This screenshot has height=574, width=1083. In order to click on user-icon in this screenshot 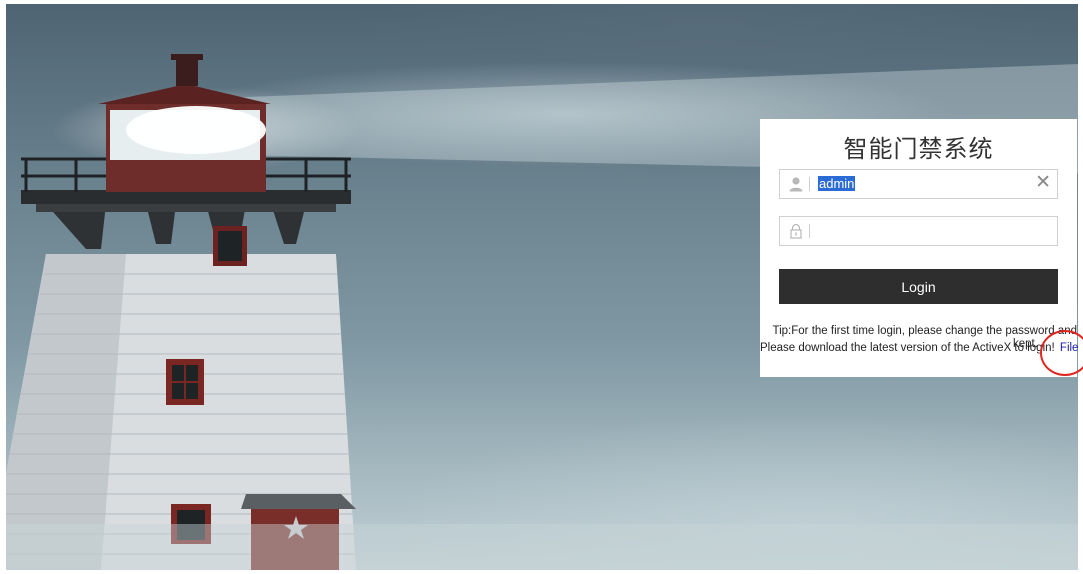, I will do `click(796, 184)`.